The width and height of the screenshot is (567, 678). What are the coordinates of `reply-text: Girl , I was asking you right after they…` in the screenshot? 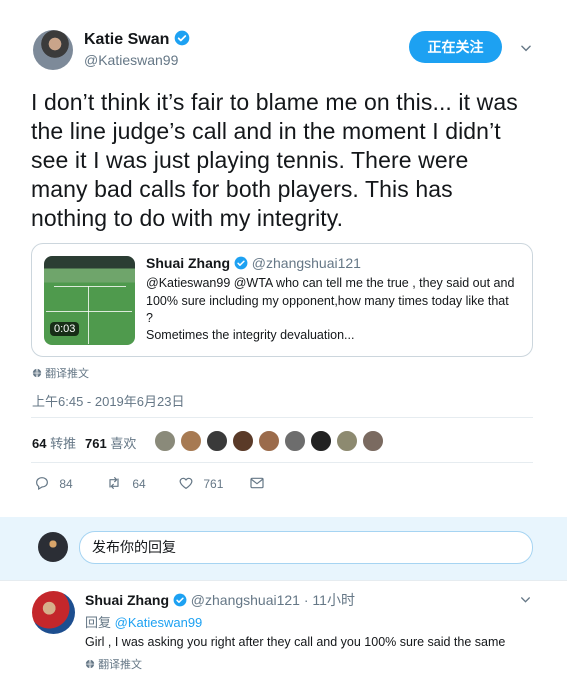 It's located at (295, 642).